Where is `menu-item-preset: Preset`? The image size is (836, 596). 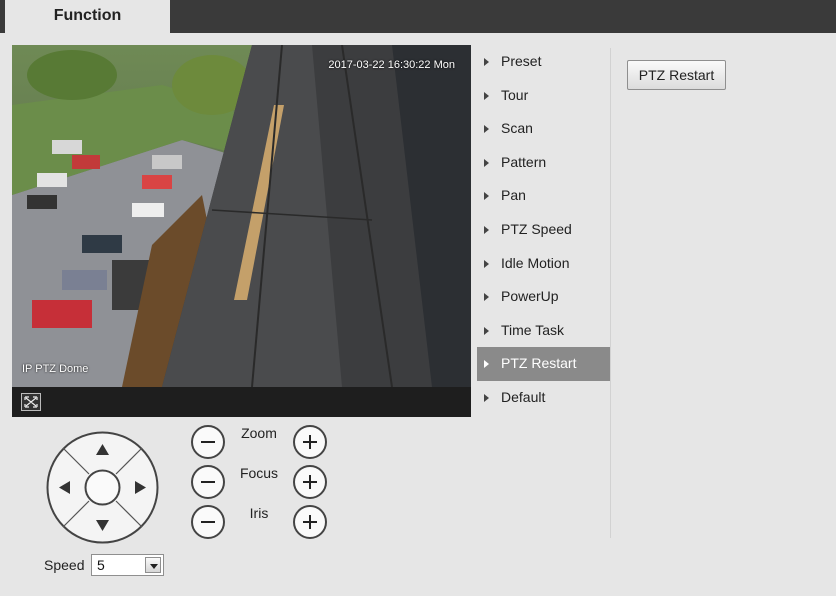
menu-item-preset: Preset is located at coordinates (543, 62).